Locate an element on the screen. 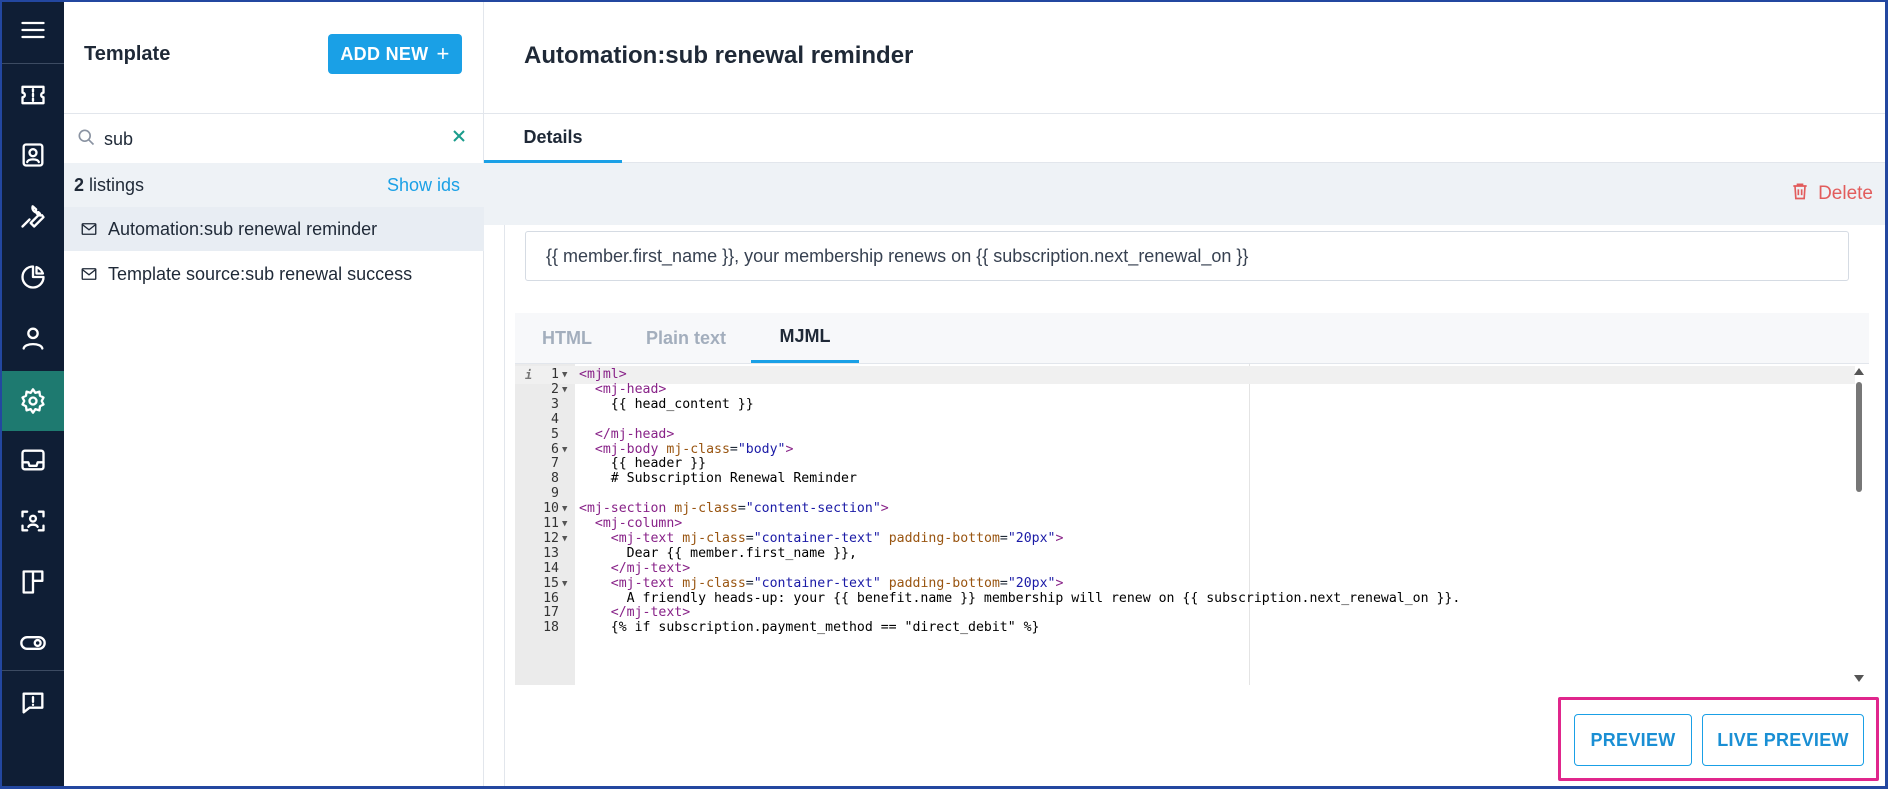  ticket-icon is located at coordinates (33, 95).